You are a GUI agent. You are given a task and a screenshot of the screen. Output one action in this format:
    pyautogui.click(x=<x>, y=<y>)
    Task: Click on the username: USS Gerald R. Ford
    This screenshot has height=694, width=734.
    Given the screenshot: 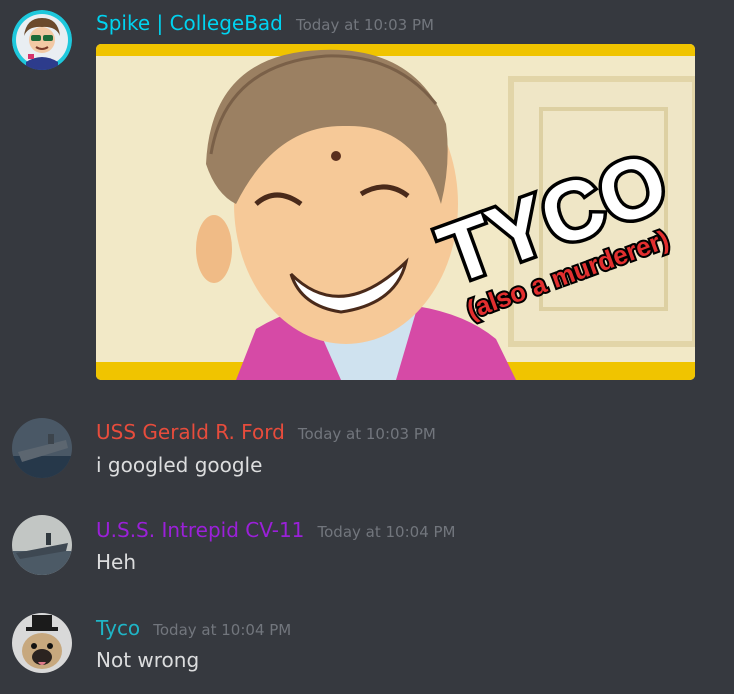 What is the action you would take?
    pyautogui.click(x=190, y=432)
    